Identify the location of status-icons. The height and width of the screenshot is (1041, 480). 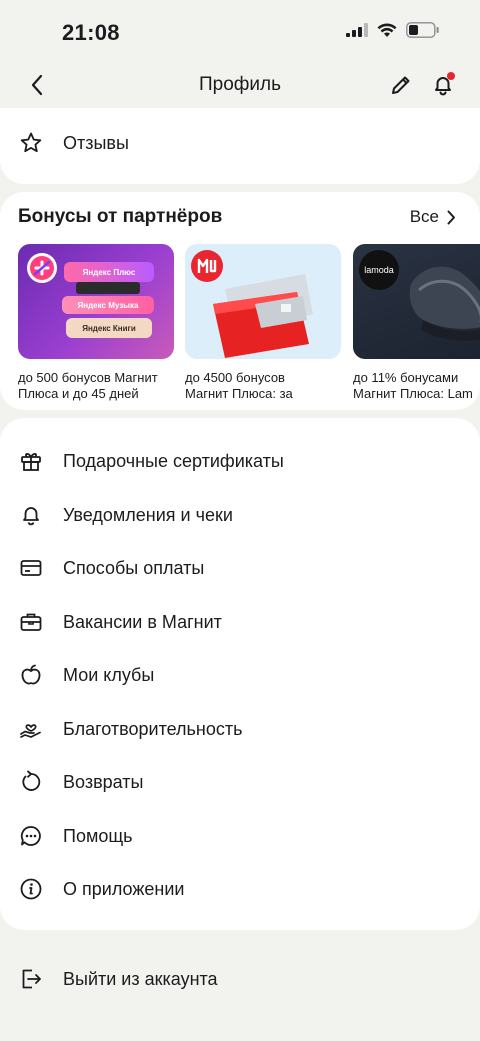
(393, 30).